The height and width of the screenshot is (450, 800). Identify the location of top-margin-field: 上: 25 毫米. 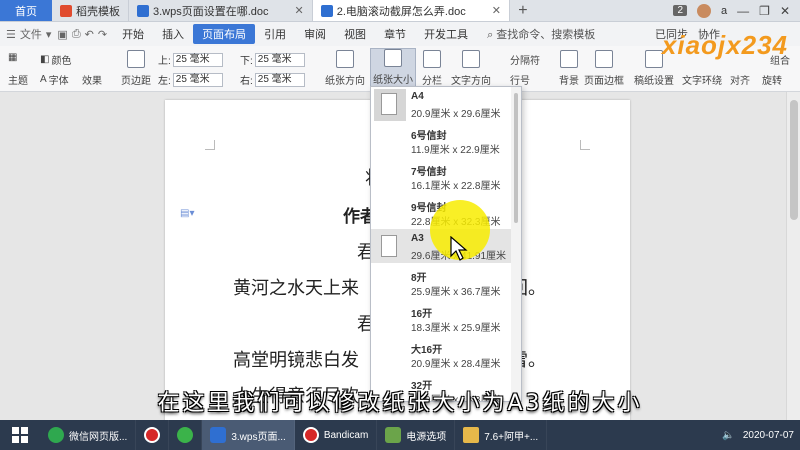
(190, 59).